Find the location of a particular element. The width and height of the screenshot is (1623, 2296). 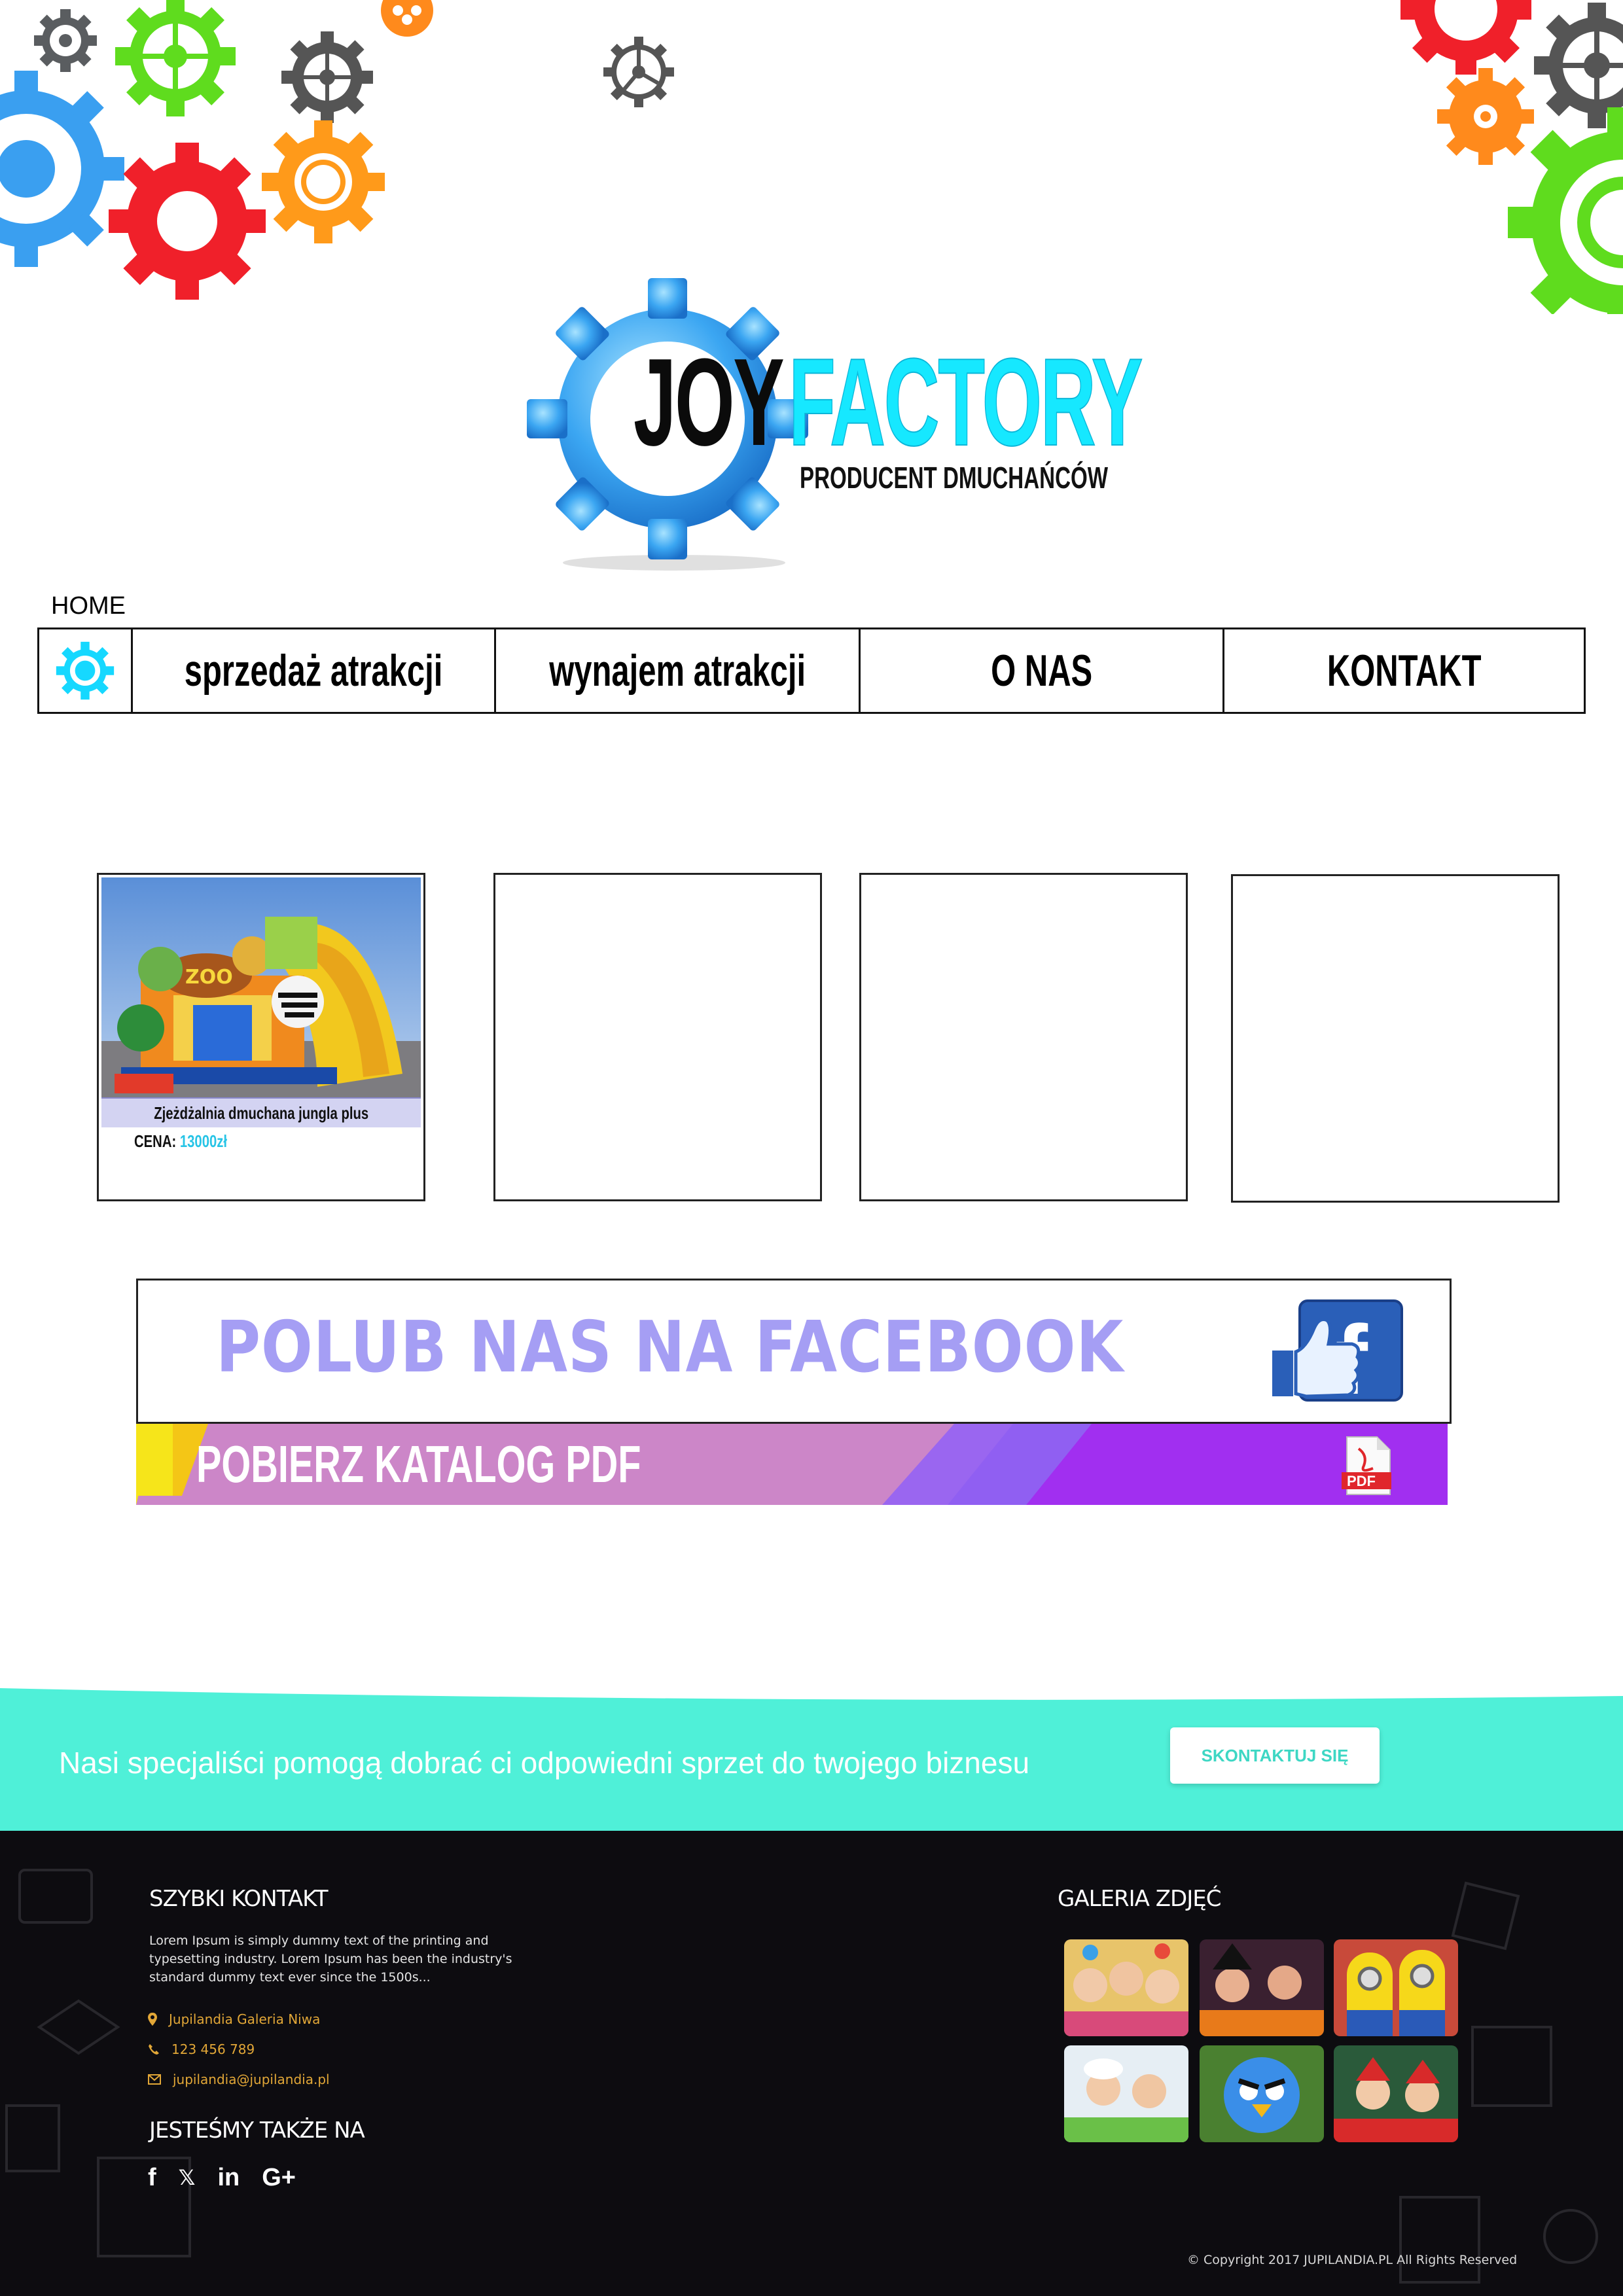

inflatable-slide-image: ZOO is located at coordinates (261, 987).